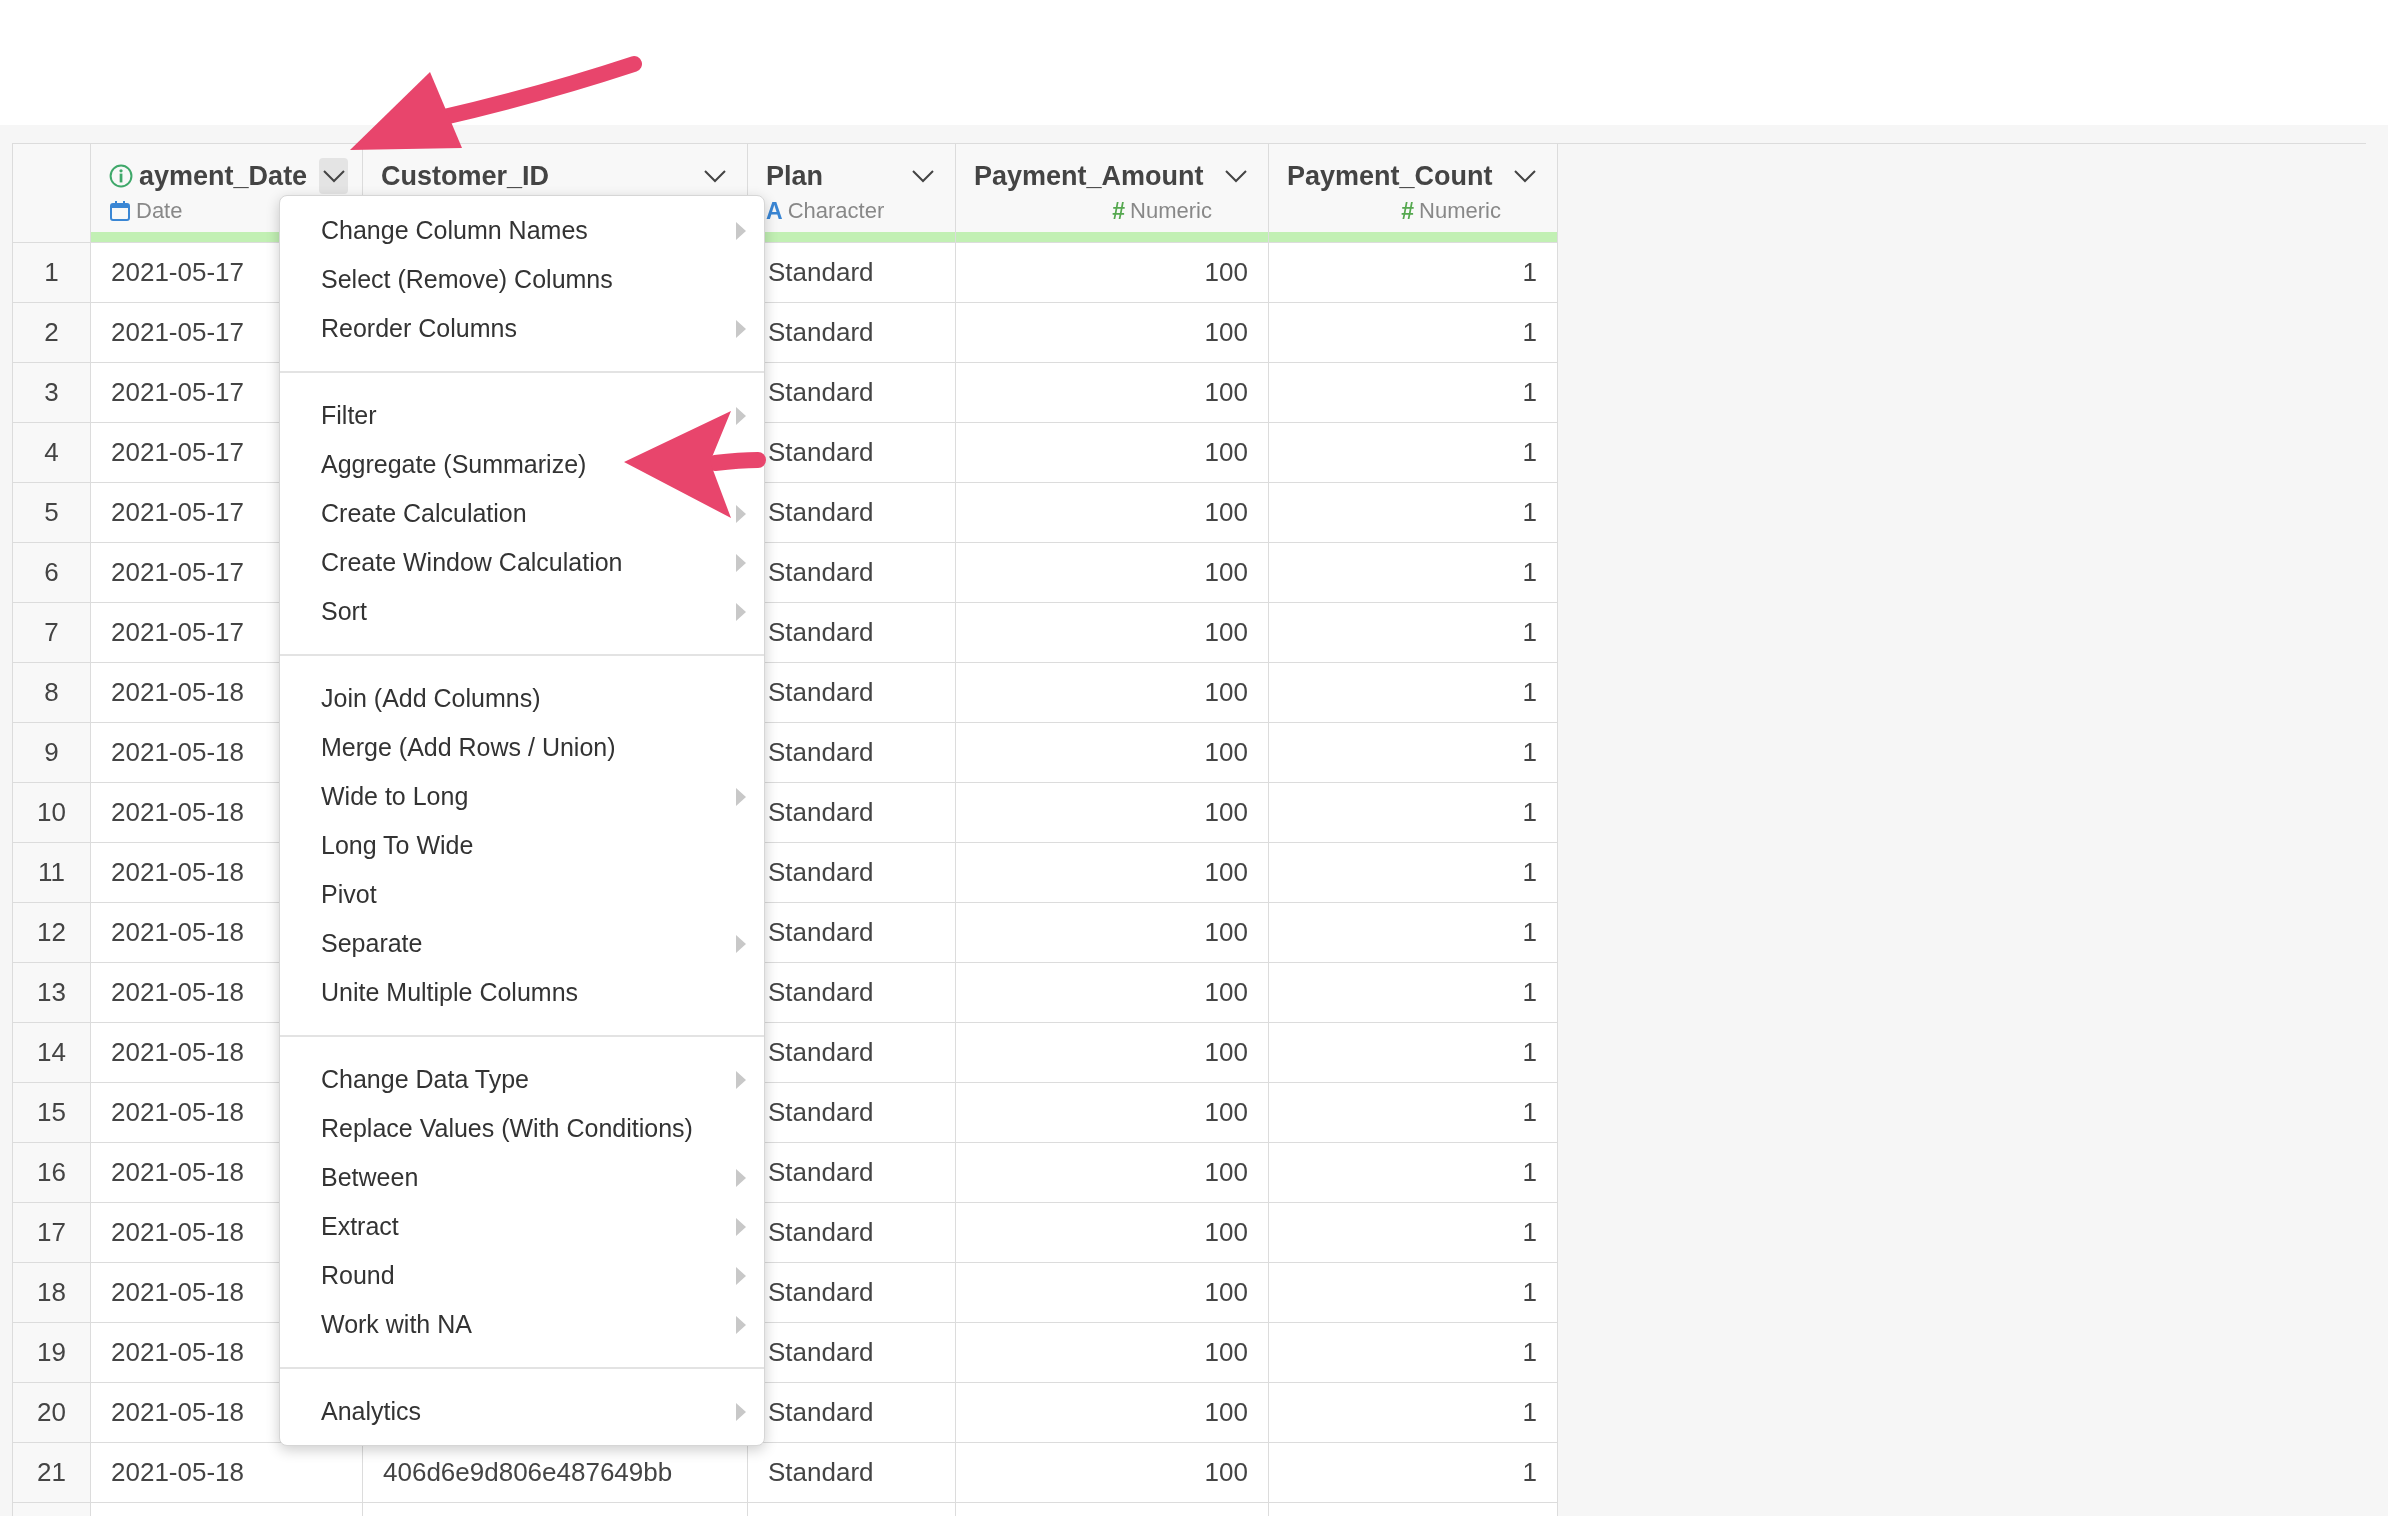 The height and width of the screenshot is (1516, 2388). Describe the element at coordinates (1390, 176) in the screenshot. I see `column-title: Payment_Count` at that location.